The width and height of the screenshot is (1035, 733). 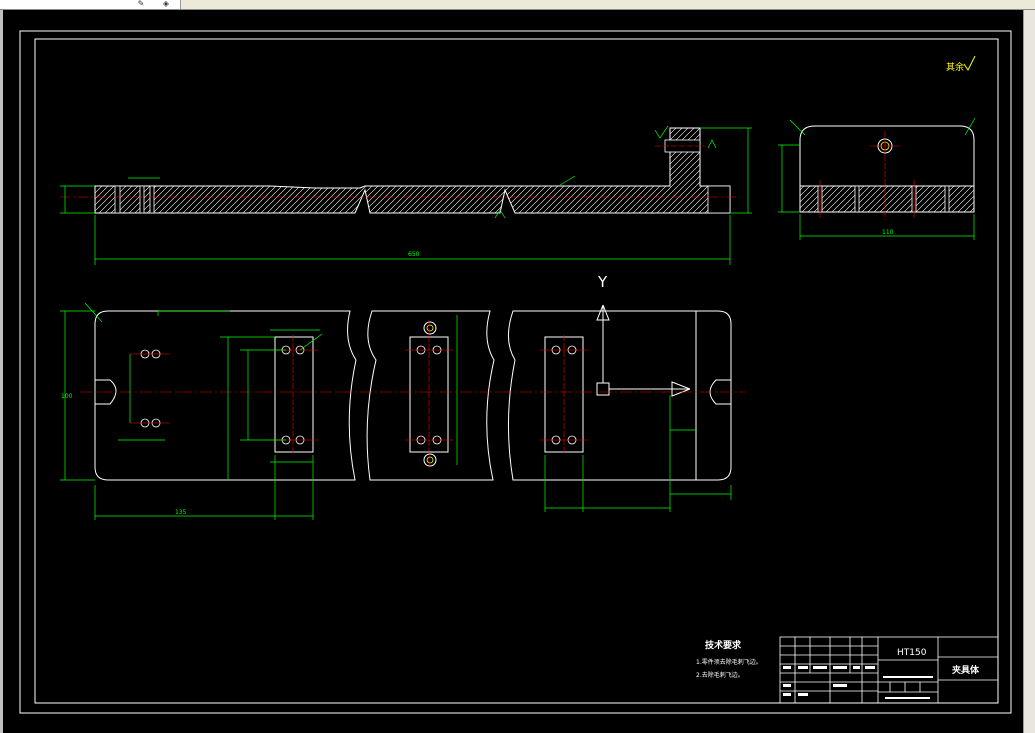 I want to click on plan-height-dimension: 100, so click(x=67, y=396).